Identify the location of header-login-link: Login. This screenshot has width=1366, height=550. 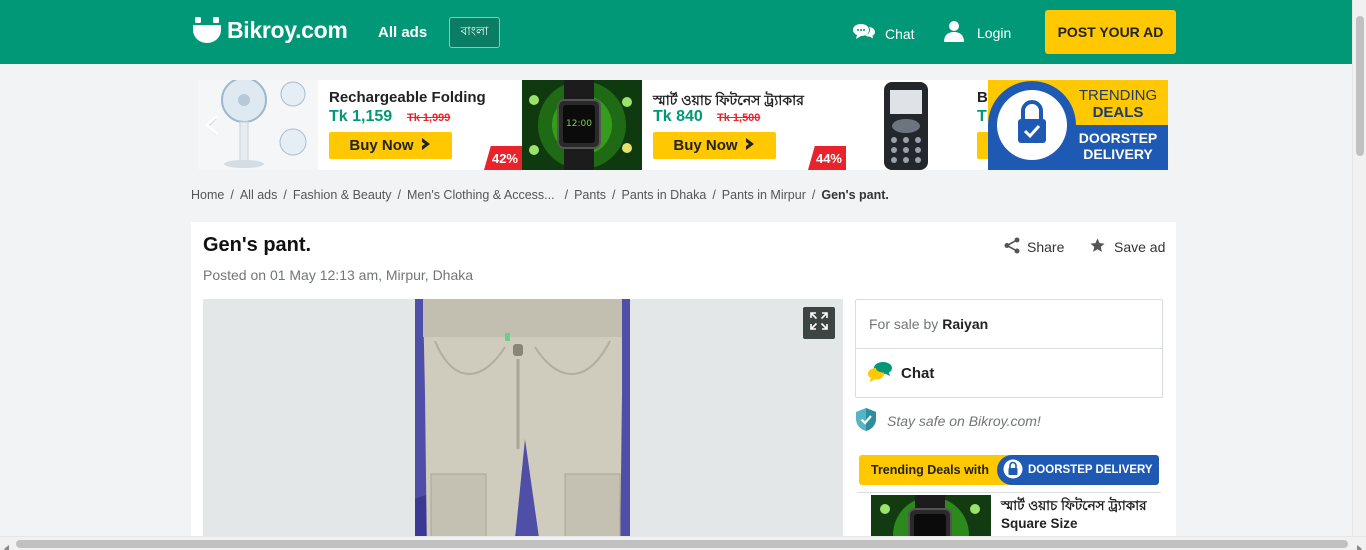
(977, 32).